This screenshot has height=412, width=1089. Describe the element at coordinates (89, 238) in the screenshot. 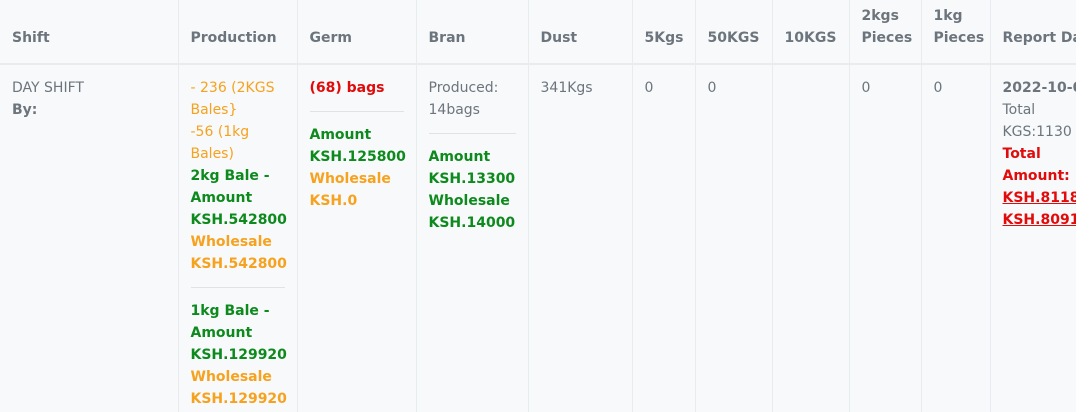

I see `cell-shift: DAY SHIFT By:` at that location.